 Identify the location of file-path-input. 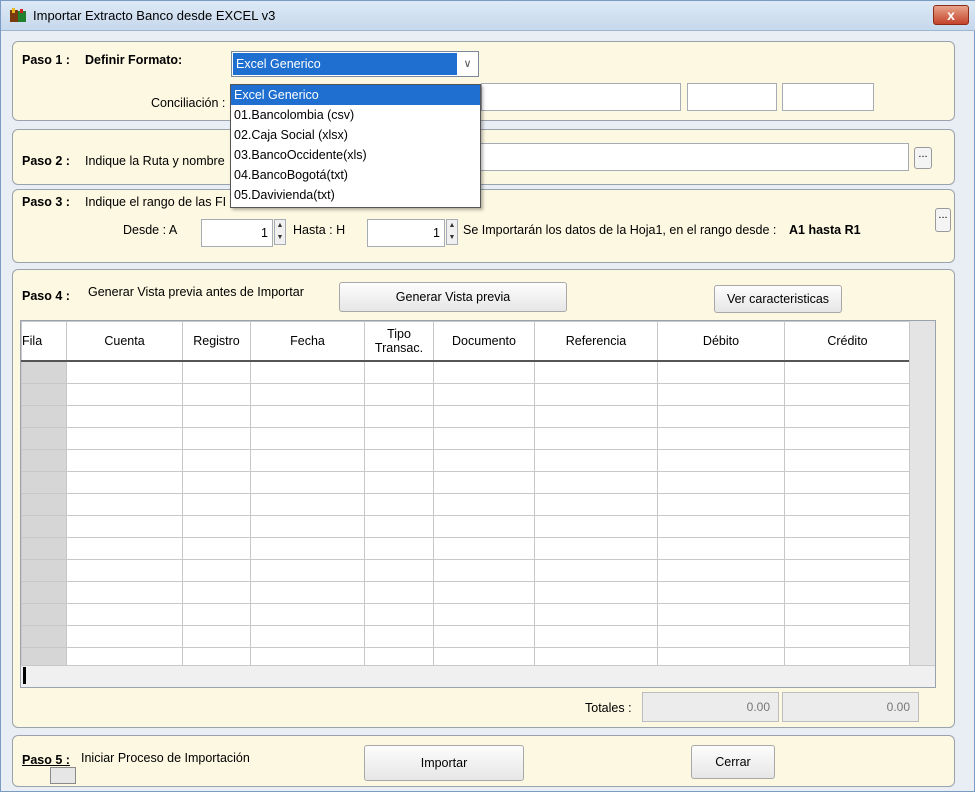
(694, 157).